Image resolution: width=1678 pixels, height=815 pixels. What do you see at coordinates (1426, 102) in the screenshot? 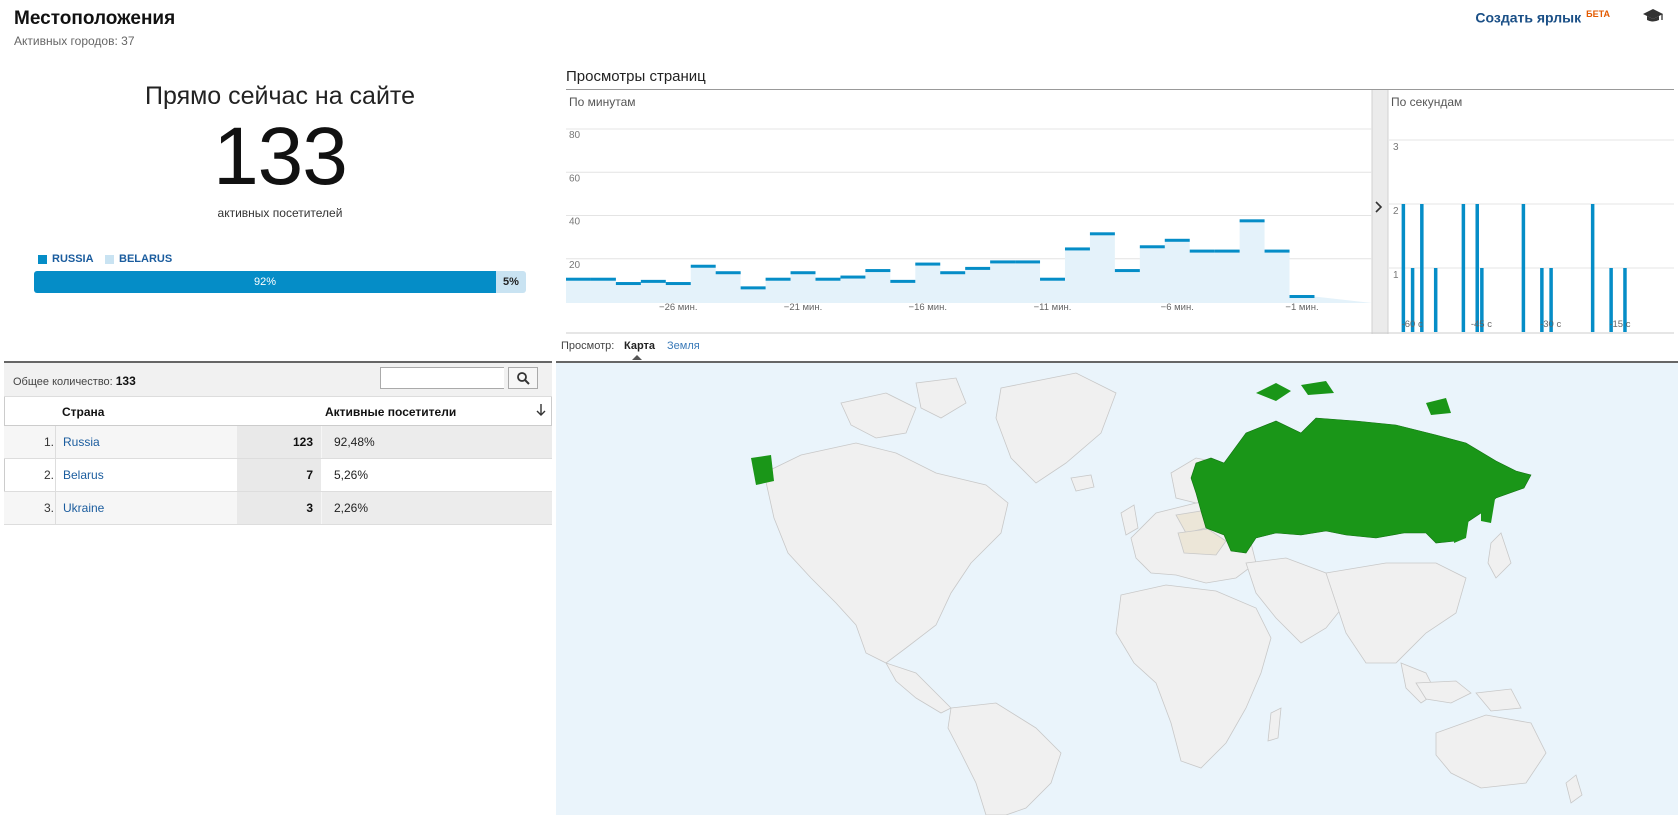
I see `per-second-label: По секундам` at bounding box center [1426, 102].